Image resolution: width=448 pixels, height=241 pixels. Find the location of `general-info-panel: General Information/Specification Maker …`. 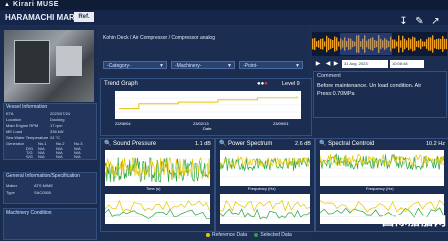

general-info-panel: General Information/Specification Maker … is located at coordinates (50, 188).